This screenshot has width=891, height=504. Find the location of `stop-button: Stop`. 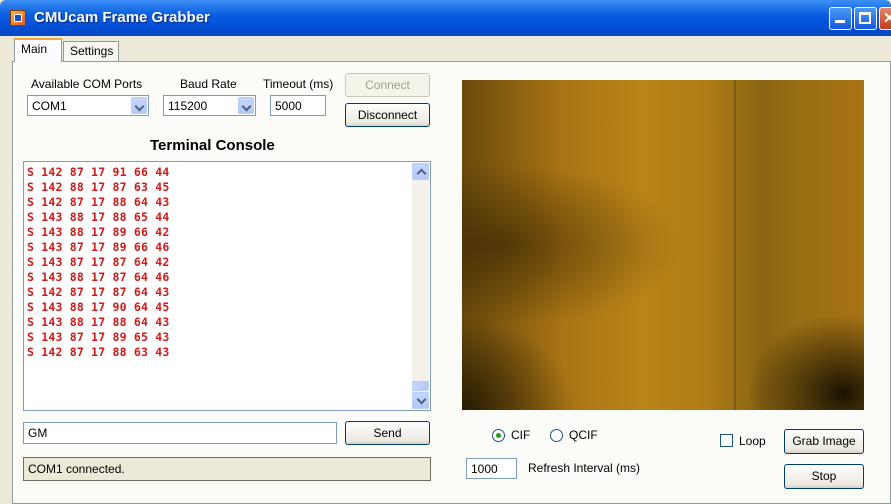

stop-button: Stop is located at coordinates (824, 476).